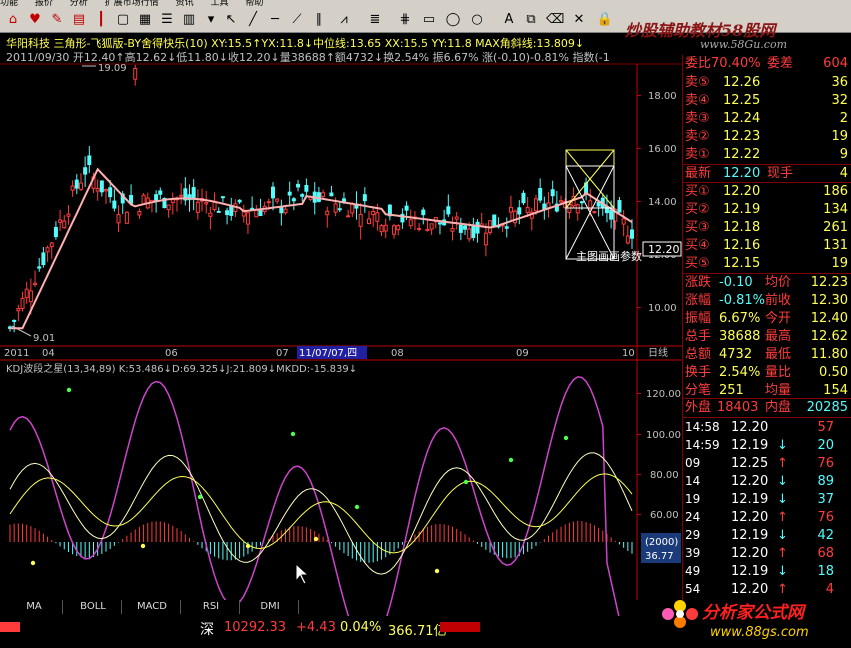 The height and width of the screenshot is (648, 851). What do you see at coordinates (522, 353) in the screenshot?
I see `date-label: 09` at bounding box center [522, 353].